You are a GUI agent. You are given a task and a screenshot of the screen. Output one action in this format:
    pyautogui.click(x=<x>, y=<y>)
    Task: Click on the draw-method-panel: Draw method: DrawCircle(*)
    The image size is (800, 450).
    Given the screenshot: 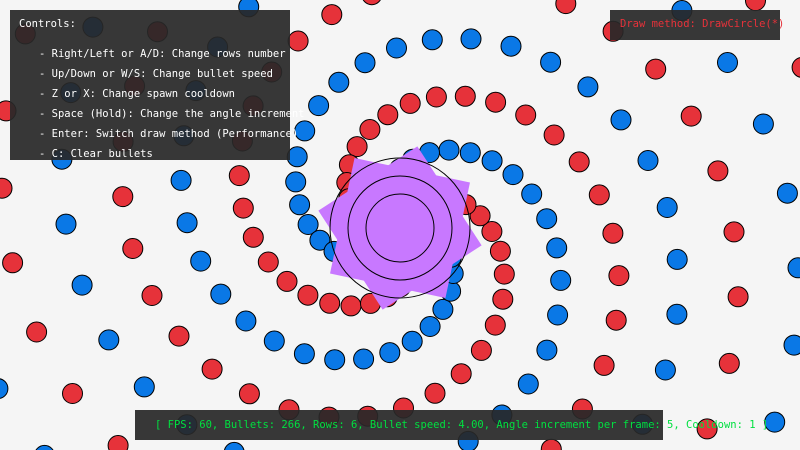 What is the action you would take?
    pyautogui.click(x=697, y=25)
    